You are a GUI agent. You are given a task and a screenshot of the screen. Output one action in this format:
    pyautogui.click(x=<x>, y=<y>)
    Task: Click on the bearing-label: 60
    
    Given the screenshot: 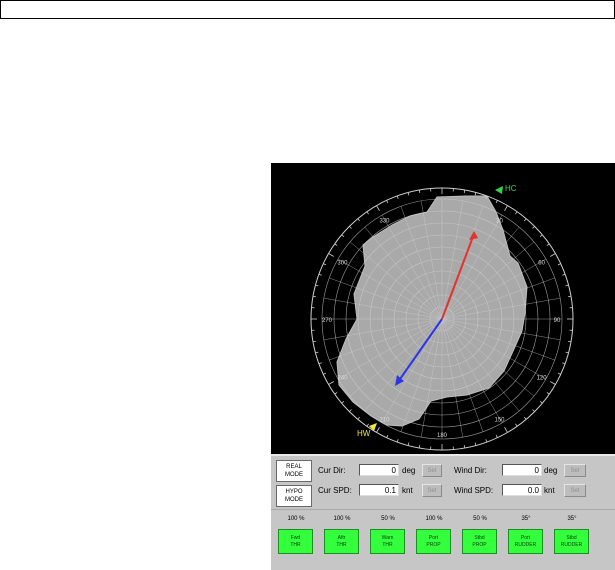 What is the action you would take?
    pyautogui.click(x=541, y=264)
    